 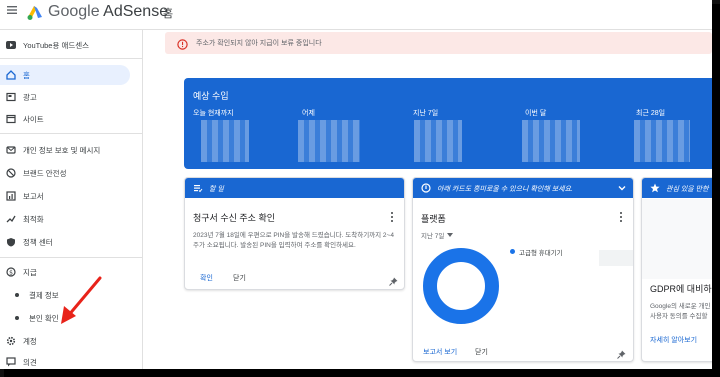 What do you see at coordinates (426, 113) in the screenshot?
I see `earnings-7days-label: 지난 7일` at bounding box center [426, 113].